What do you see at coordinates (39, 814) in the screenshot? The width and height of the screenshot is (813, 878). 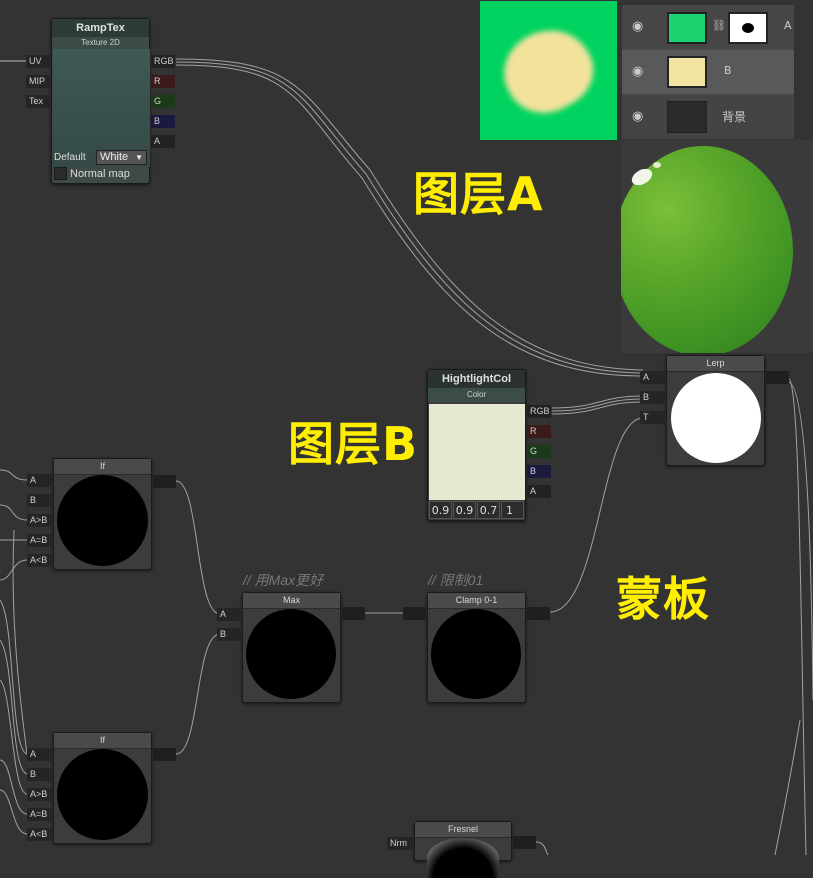 I see `if-bottom-input-aeqb: A=B` at bounding box center [39, 814].